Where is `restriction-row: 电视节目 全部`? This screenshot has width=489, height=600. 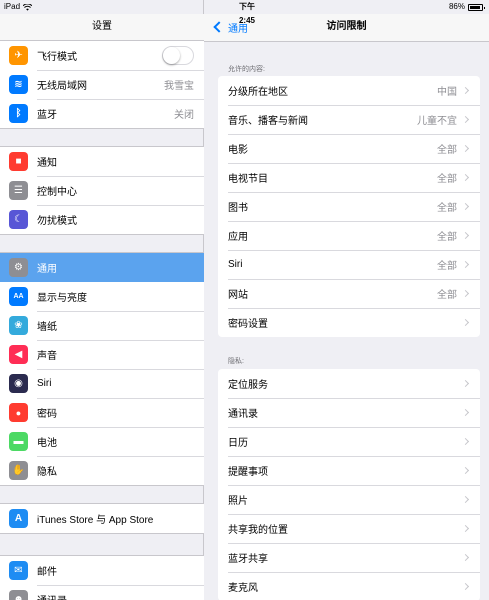
restriction-row: 电视节目 全部 is located at coordinates (349, 177).